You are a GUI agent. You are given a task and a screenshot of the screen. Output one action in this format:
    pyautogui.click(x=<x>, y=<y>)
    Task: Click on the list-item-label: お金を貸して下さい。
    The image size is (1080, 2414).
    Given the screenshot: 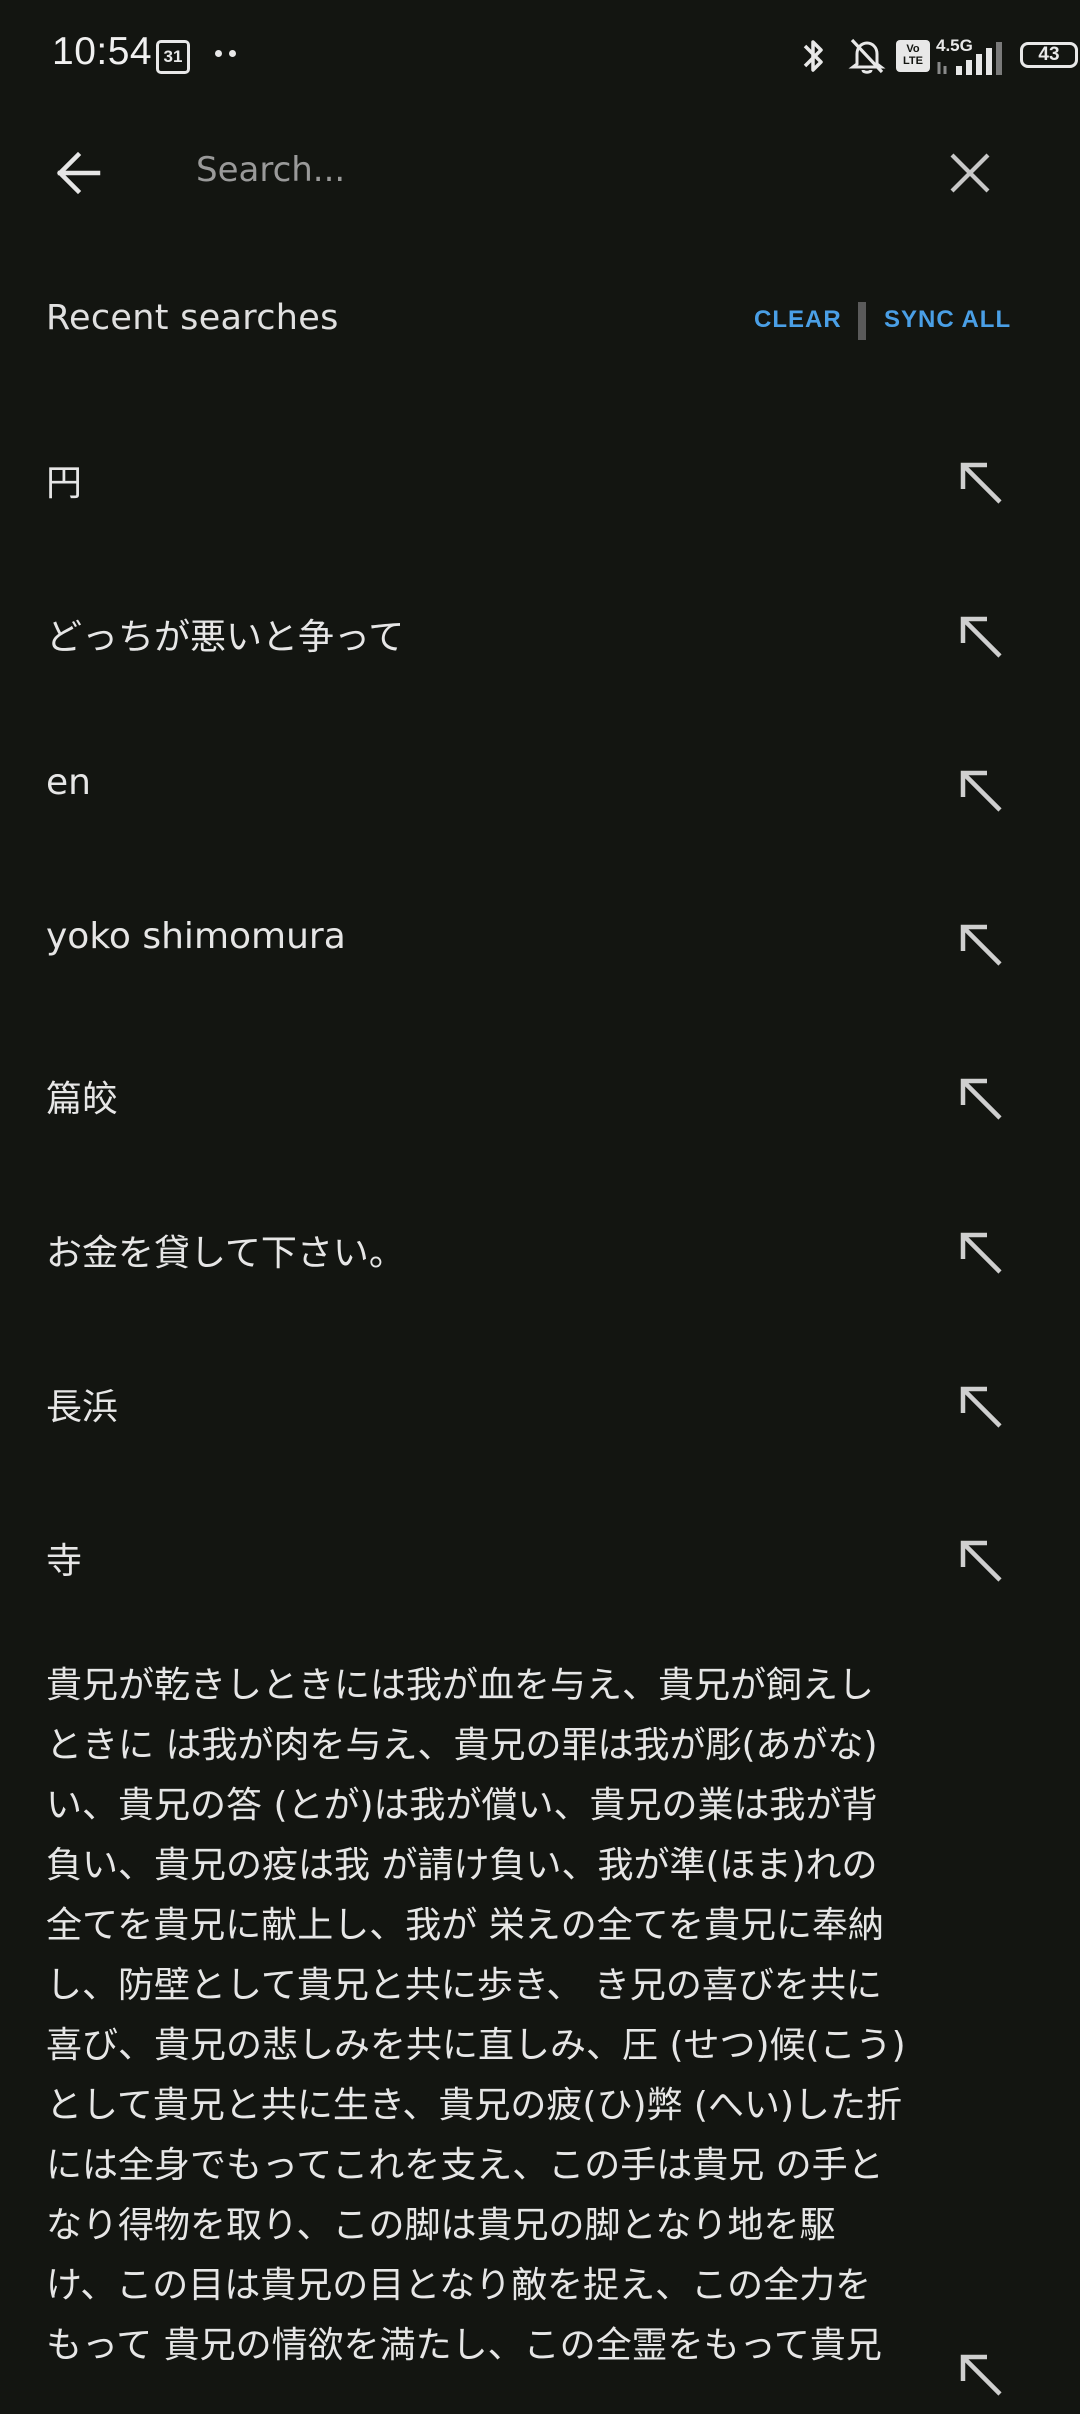 What is the action you would take?
    pyautogui.click(x=225, y=1253)
    